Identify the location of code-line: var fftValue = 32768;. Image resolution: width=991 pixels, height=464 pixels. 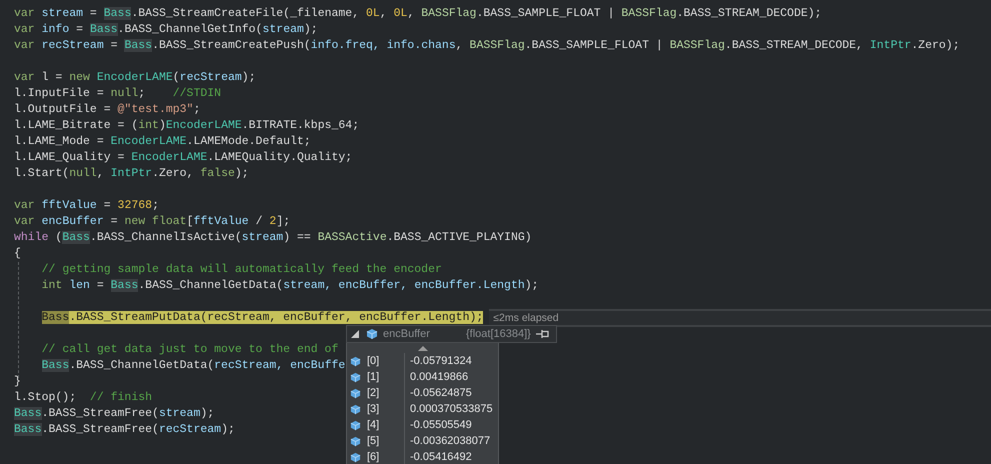
(86, 206).